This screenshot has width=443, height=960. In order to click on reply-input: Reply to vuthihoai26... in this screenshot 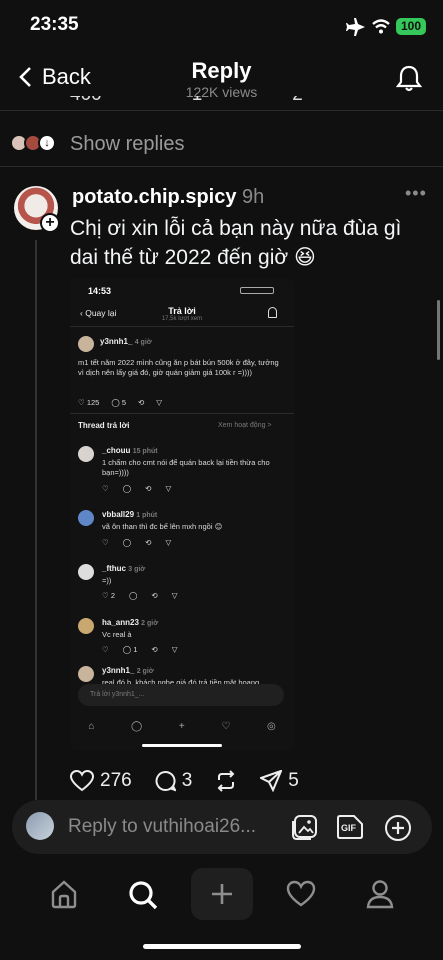, I will do `click(162, 827)`.